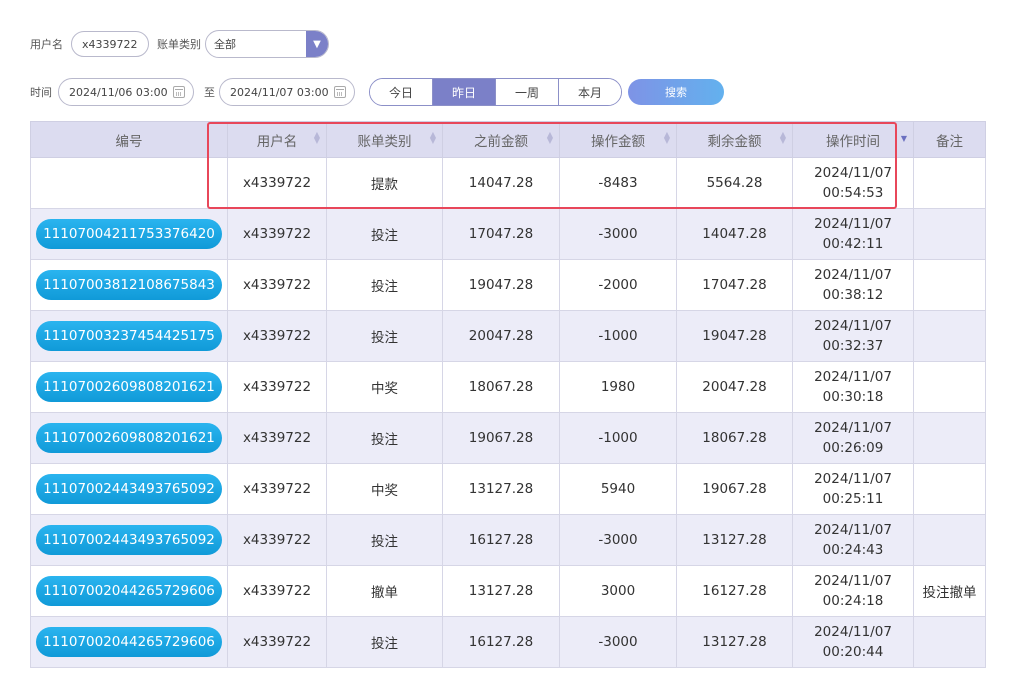 The width and height of the screenshot is (1024, 675). I want to click on column-header-operation-time: 操作时间 ▼, so click(853, 139).